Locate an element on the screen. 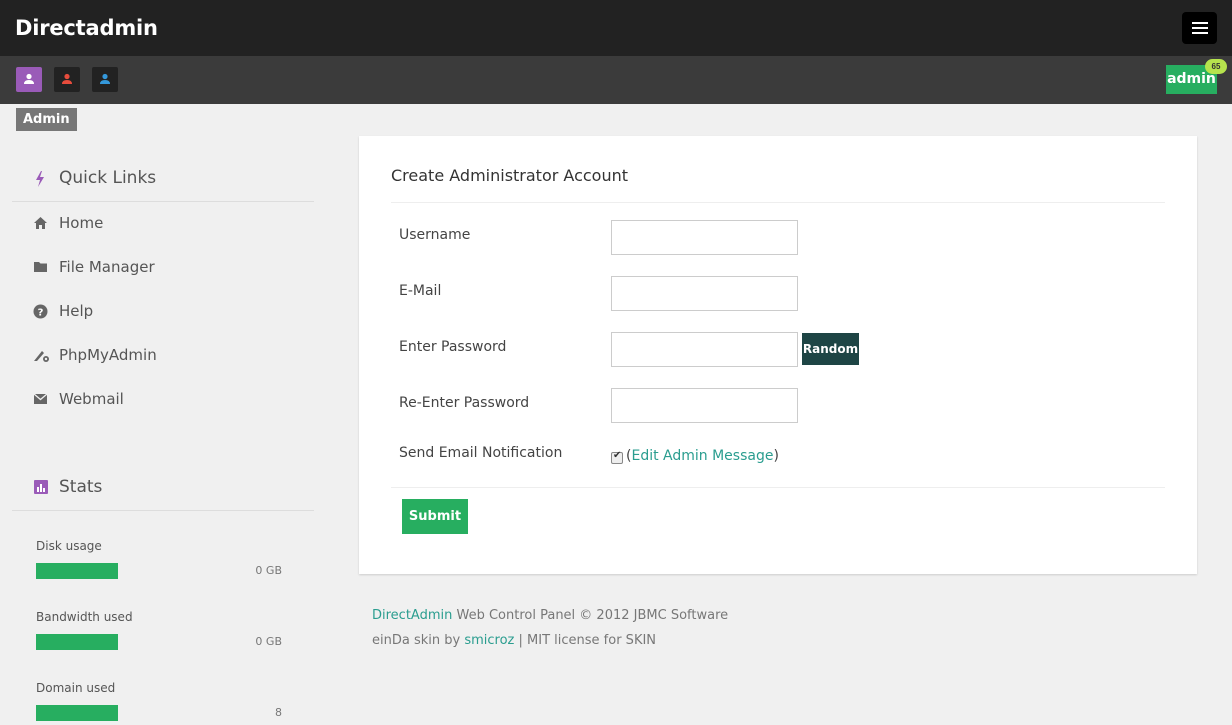  disk-usage-value: 0 GB is located at coordinates (268, 570).